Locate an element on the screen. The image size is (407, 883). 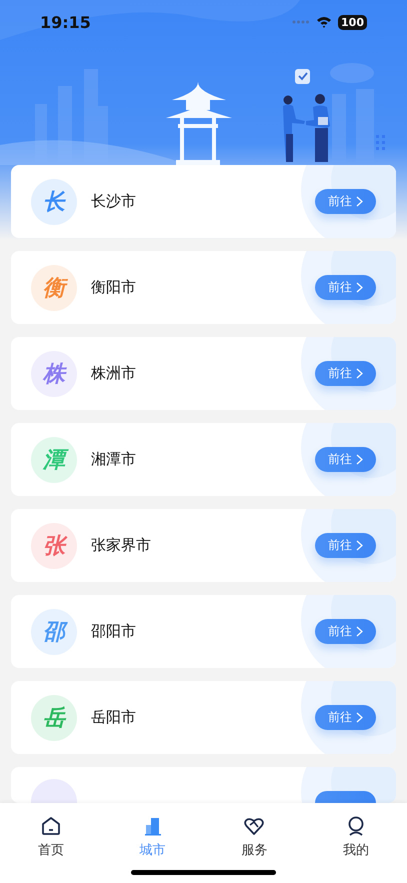
signal-icon is located at coordinates (301, 22).